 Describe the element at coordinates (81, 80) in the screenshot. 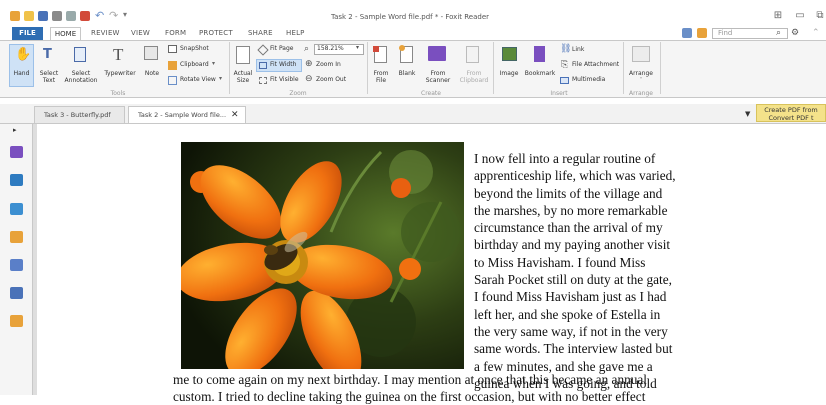

I see `select-annotation-label-2: Annotation` at that location.